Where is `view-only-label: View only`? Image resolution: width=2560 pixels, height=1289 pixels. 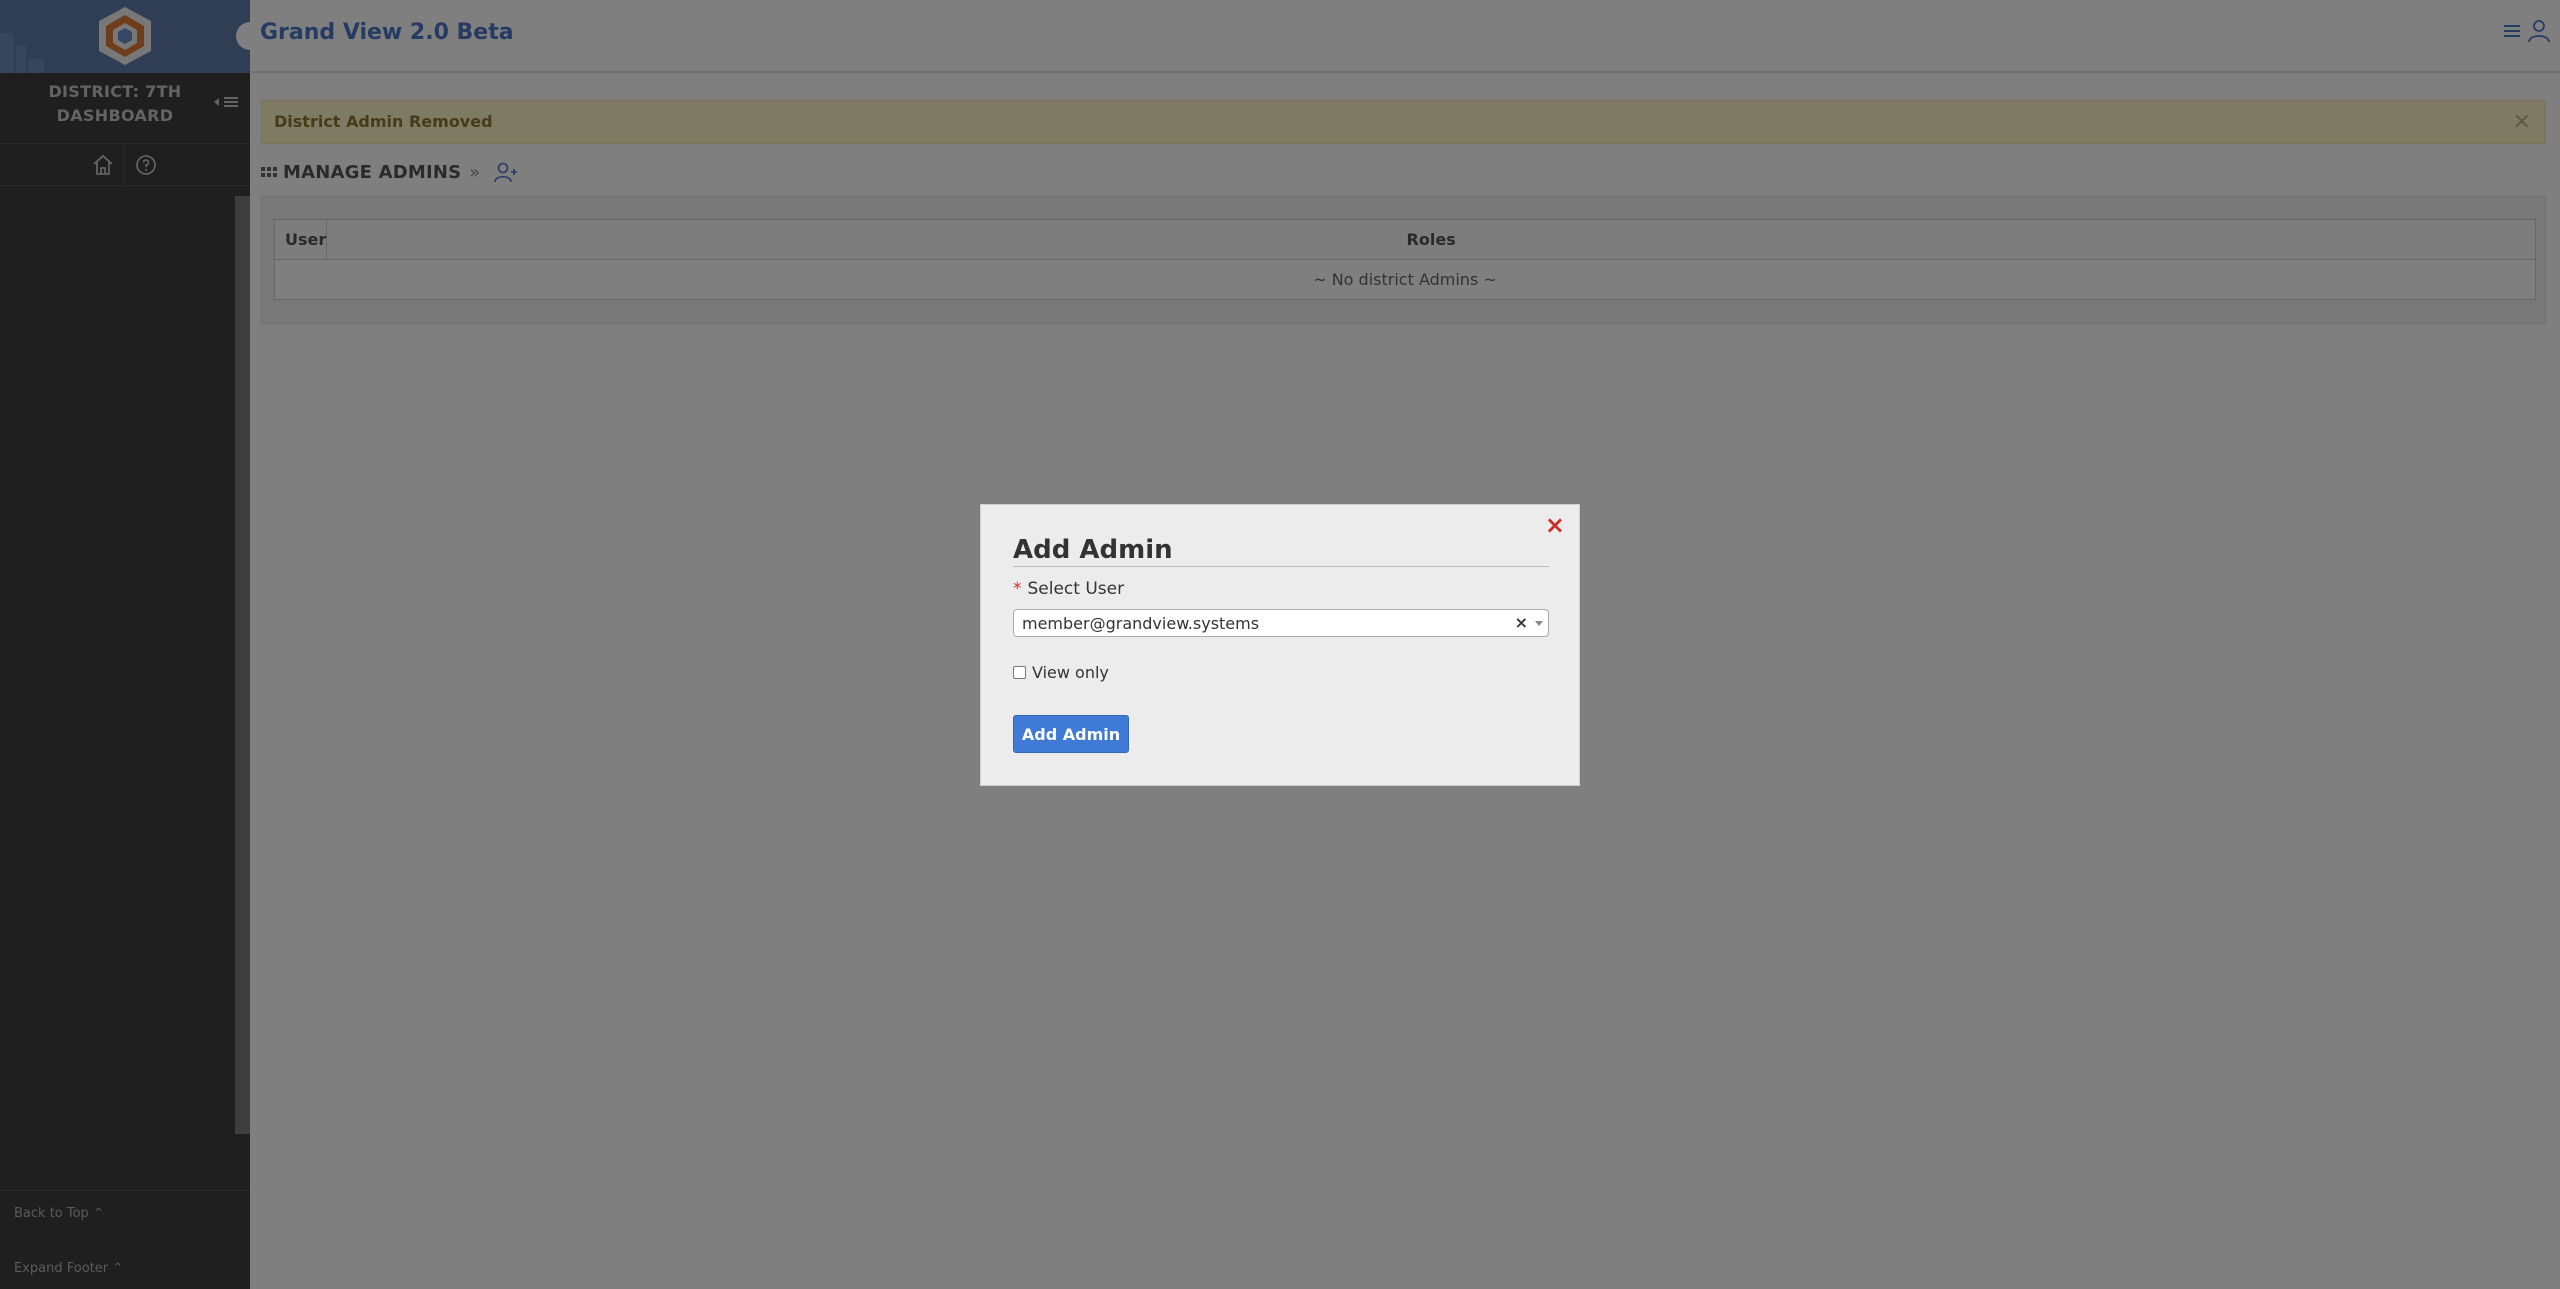
view-only-label: View only is located at coordinates (1070, 672).